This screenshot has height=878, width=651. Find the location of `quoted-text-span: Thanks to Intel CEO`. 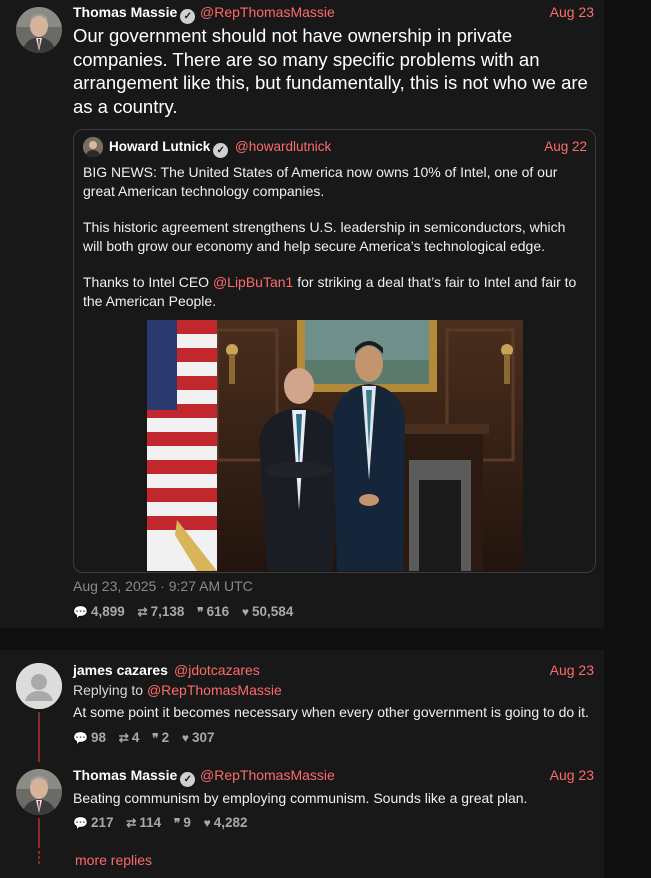

quoted-text-span: Thanks to Intel CEO is located at coordinates (148, 282).